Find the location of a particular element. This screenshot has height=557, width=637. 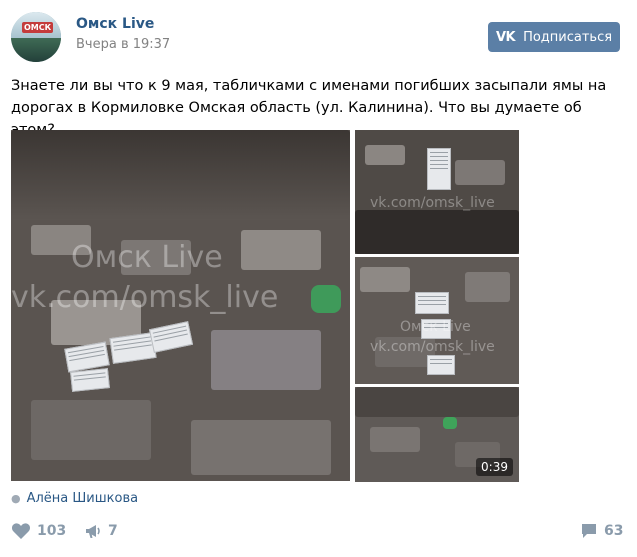

subscribe-label: Подписаться is located at coordinates (568, 37).